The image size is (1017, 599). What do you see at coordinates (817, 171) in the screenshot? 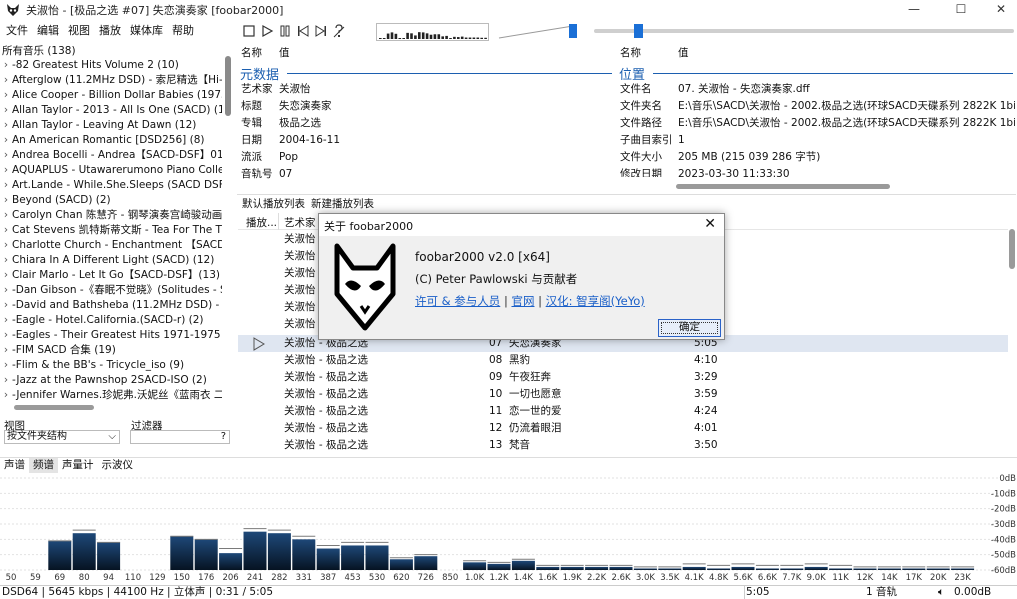
I see `property-row: 修改日期 2023-03-30 11:33:30` at bounding box center [817, 171].